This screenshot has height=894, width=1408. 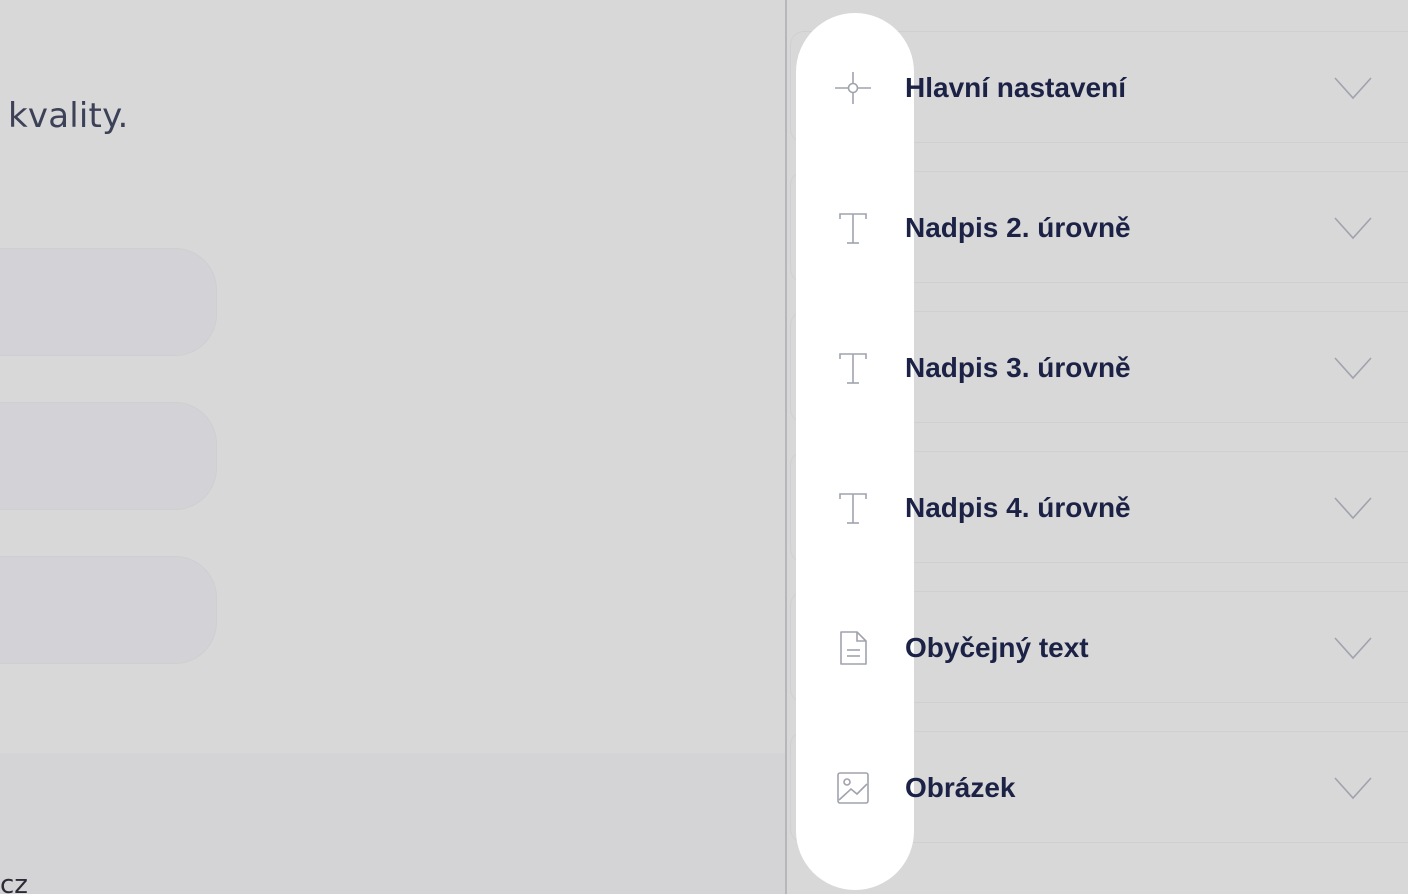 I want to click on section-label: Nadpis 3. úrovně, so click(x=1018, y=367).